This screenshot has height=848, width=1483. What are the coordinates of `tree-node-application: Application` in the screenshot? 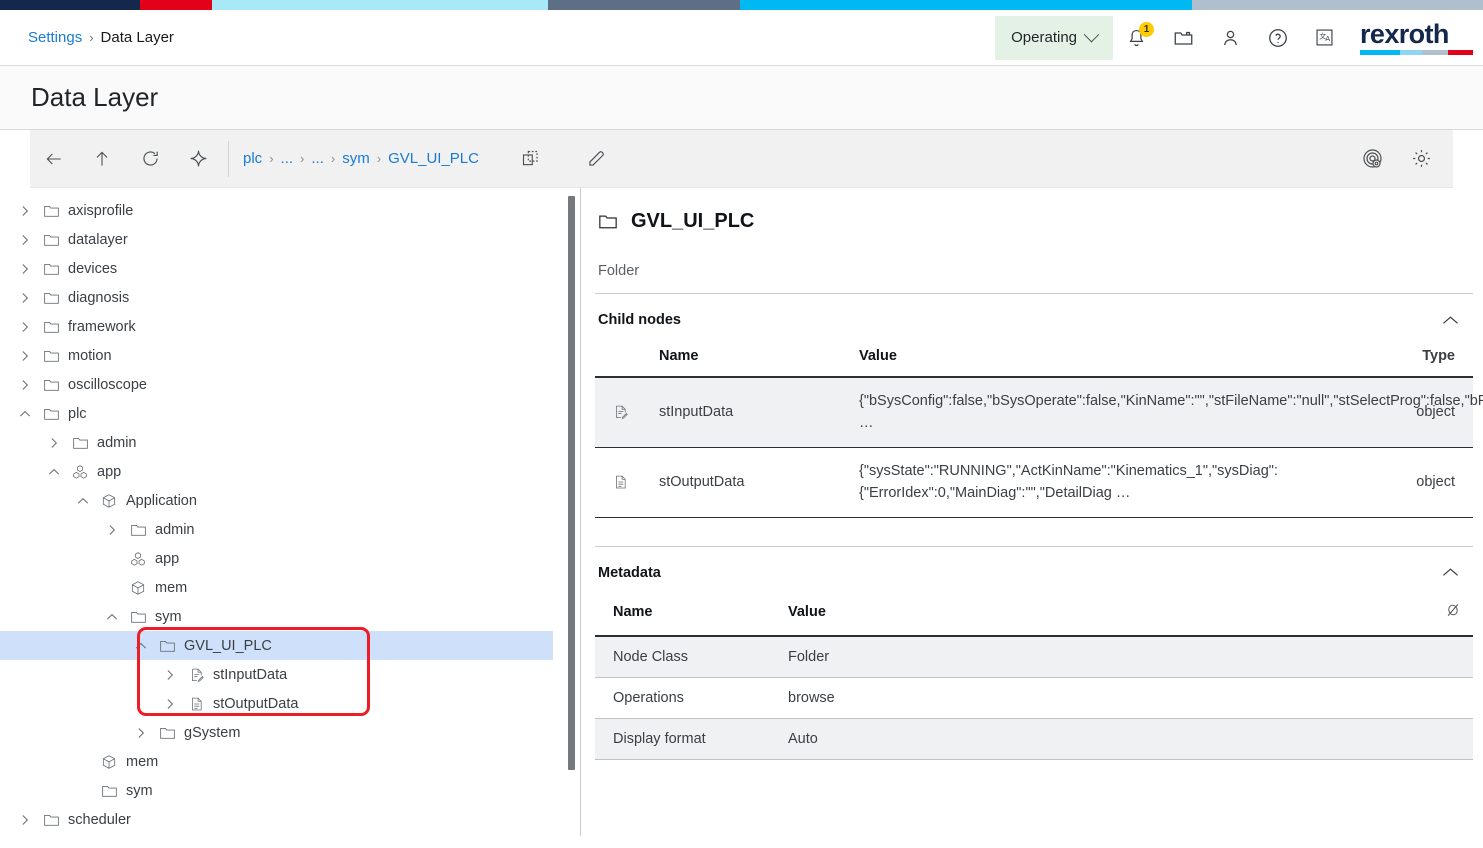 It's located at (276, 500).